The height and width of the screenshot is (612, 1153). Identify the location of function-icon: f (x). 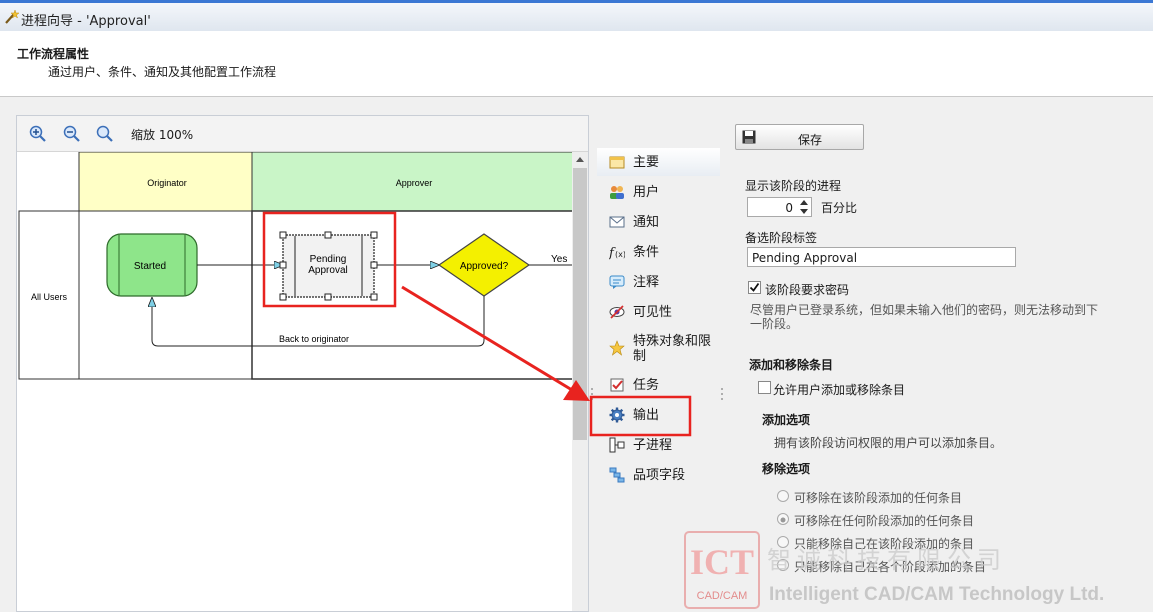
(617, 253).